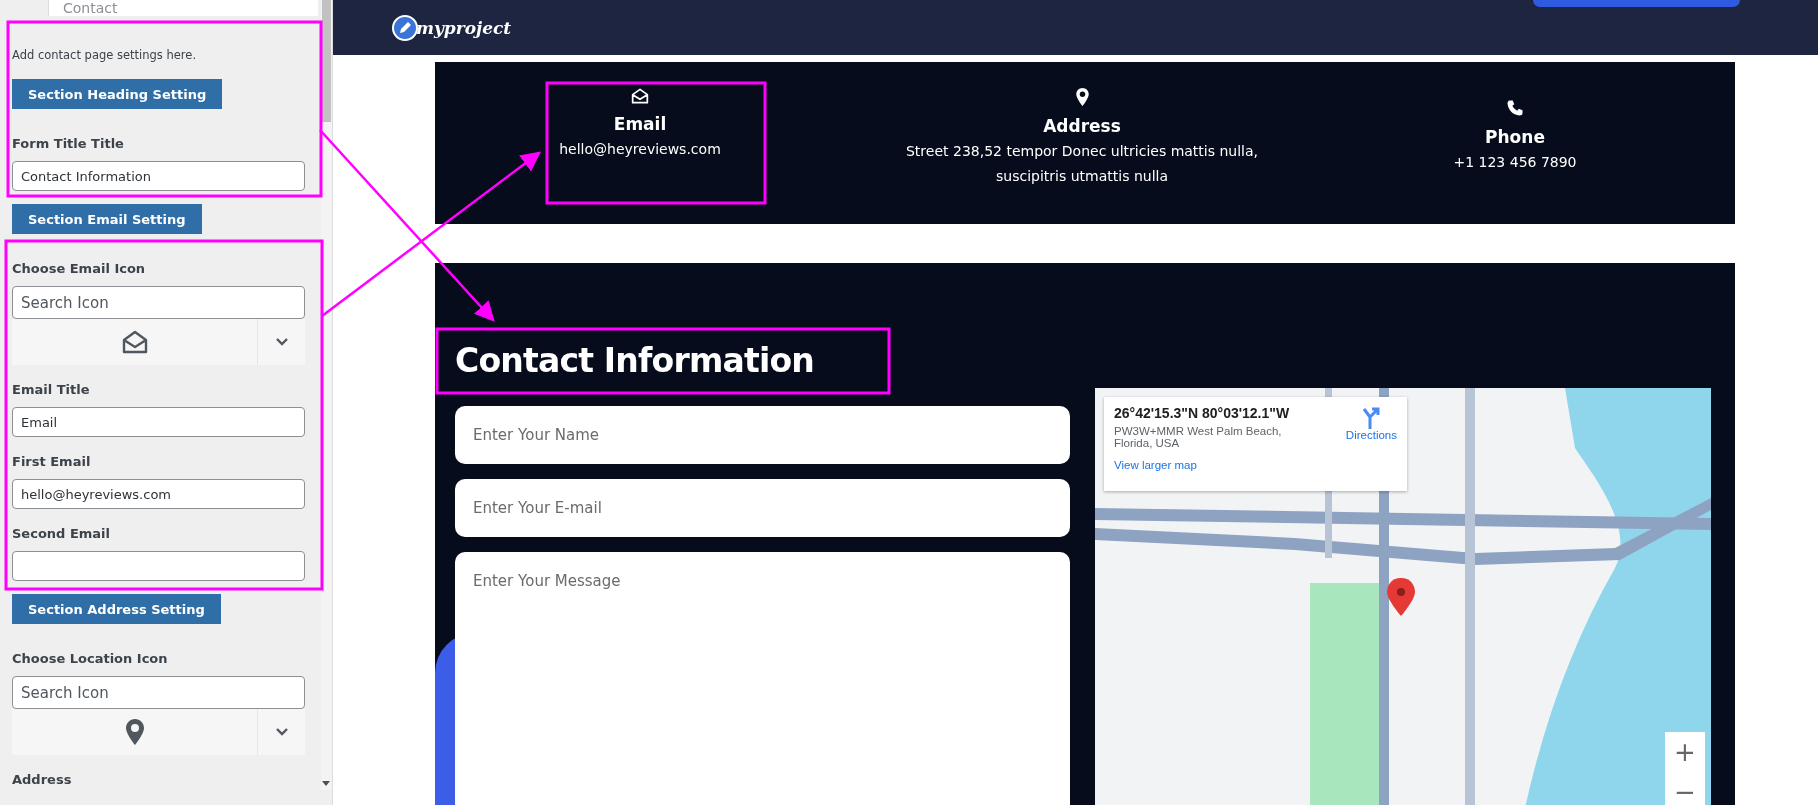  I want to click on section-heading: Contact Information, so click(635, 360).